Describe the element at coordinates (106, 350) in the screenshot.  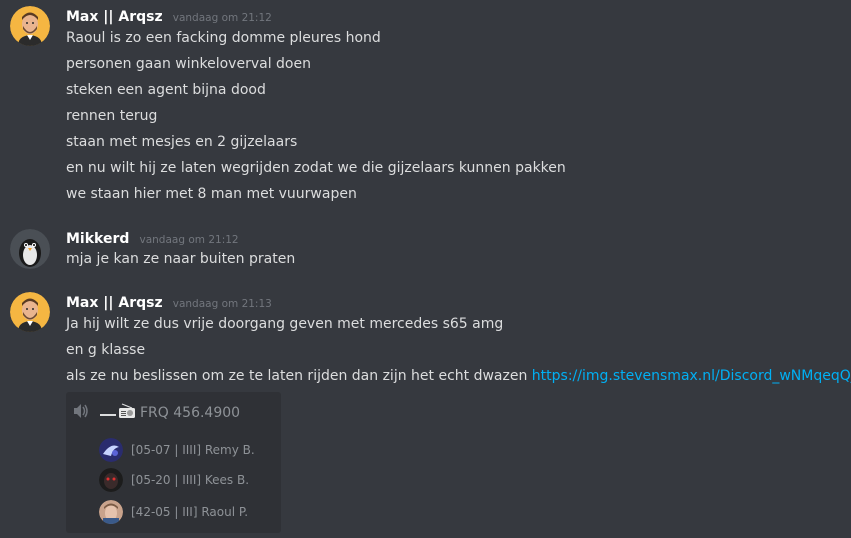
I see `message-text: en g klasse` at that location.